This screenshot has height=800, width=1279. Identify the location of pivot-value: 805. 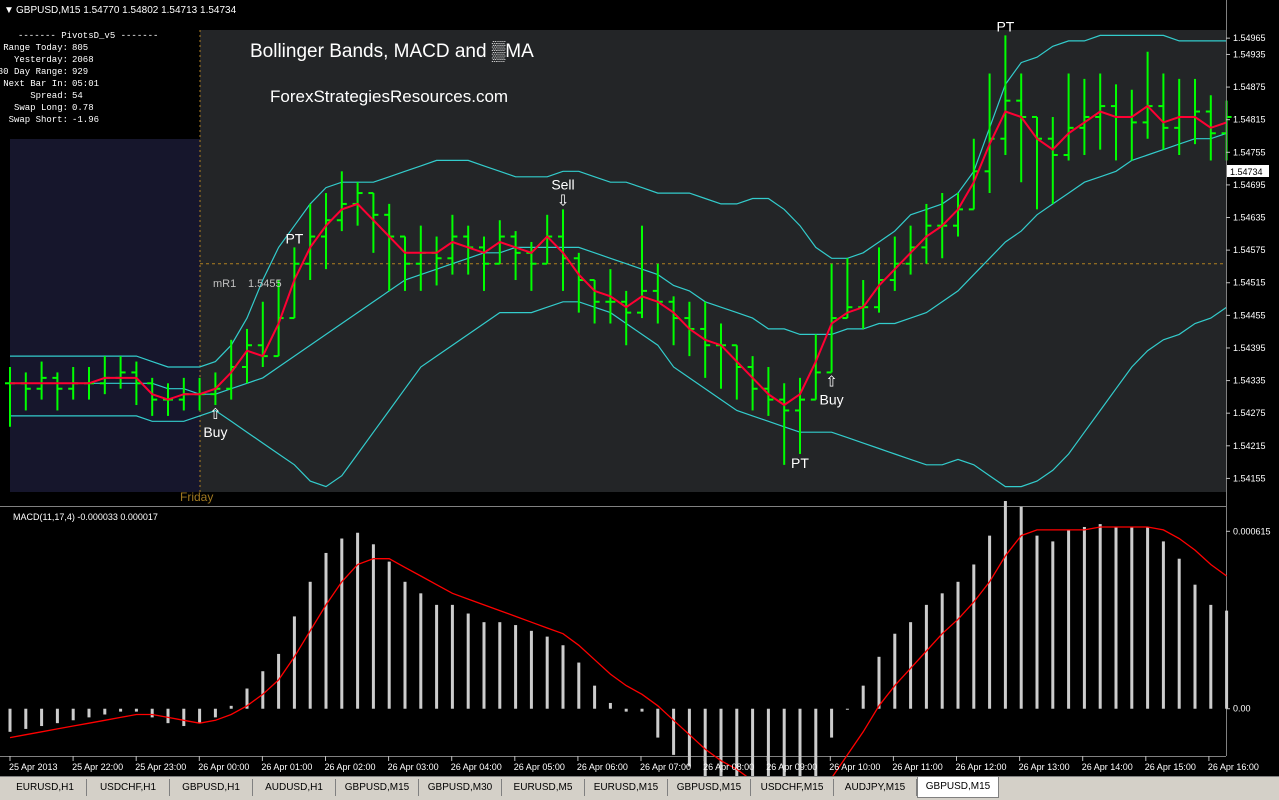
(80, 48).